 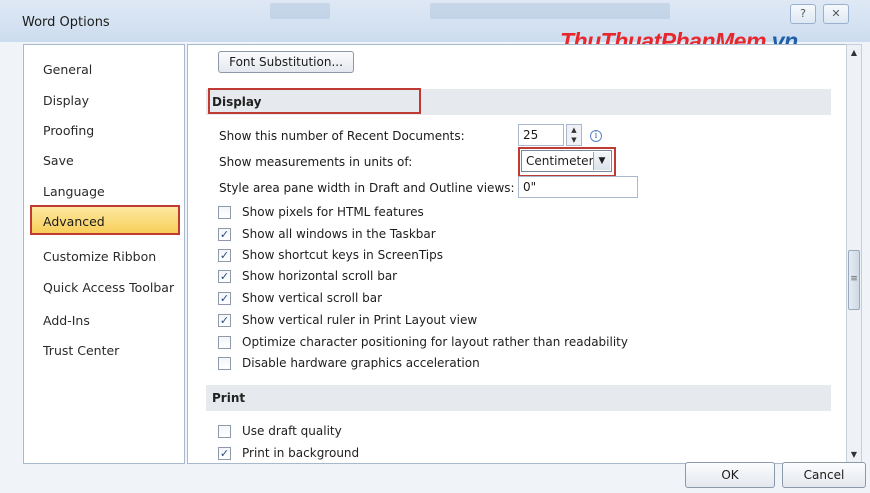 I want to click on info-icon: i, so click(x=596, y=136).